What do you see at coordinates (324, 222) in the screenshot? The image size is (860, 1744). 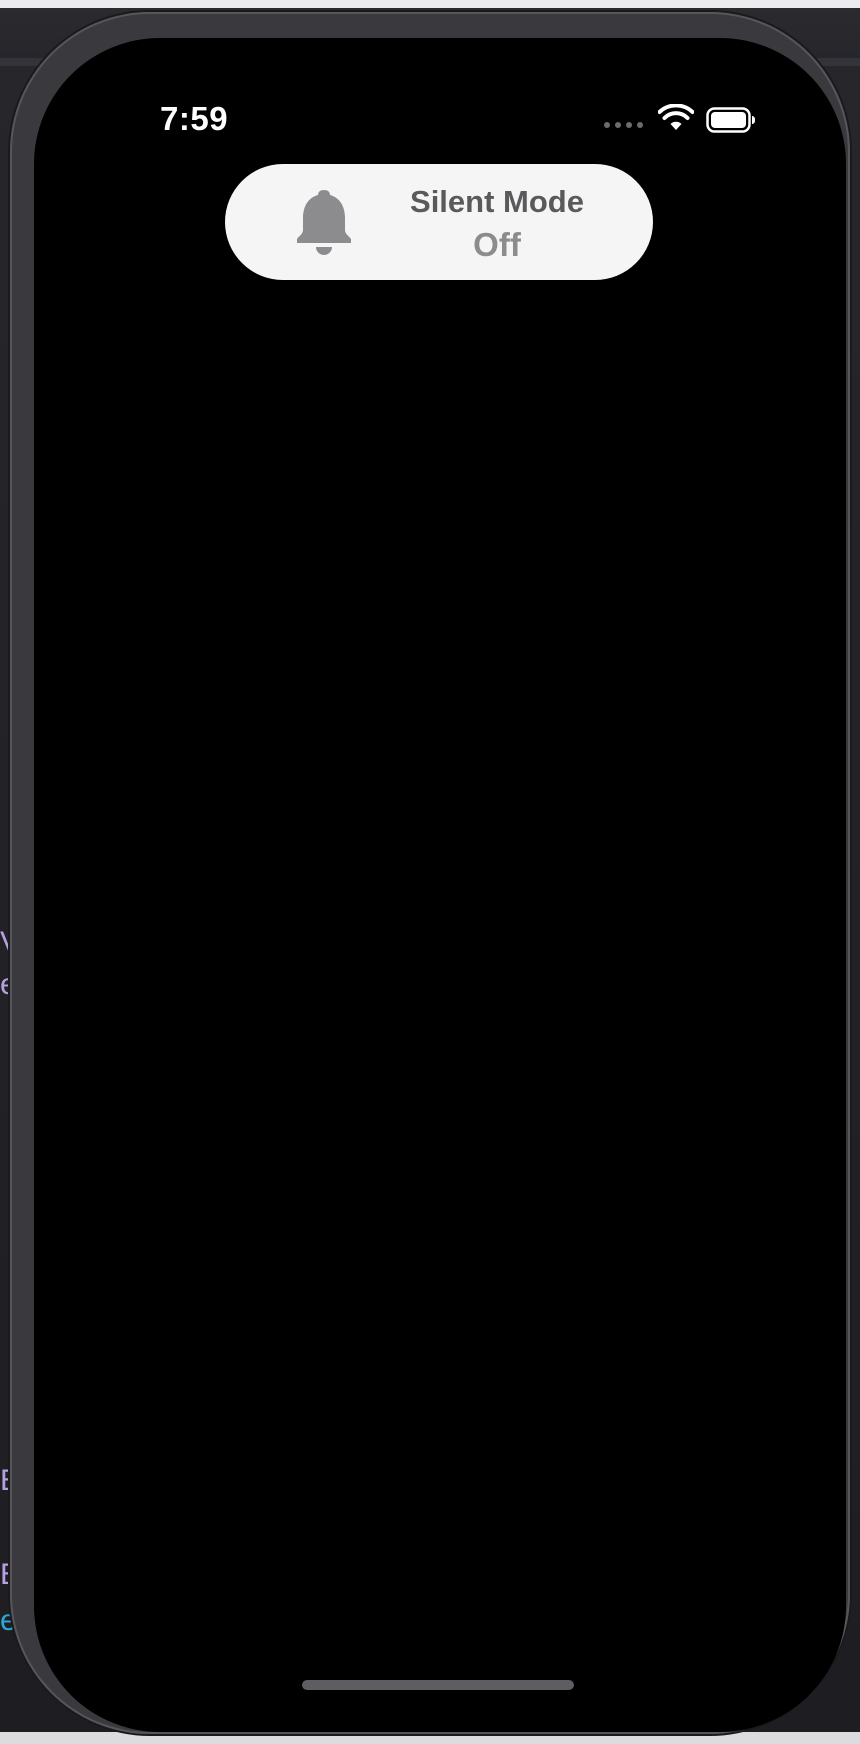 I see `bell-icon` at bounding box center [324, 222].